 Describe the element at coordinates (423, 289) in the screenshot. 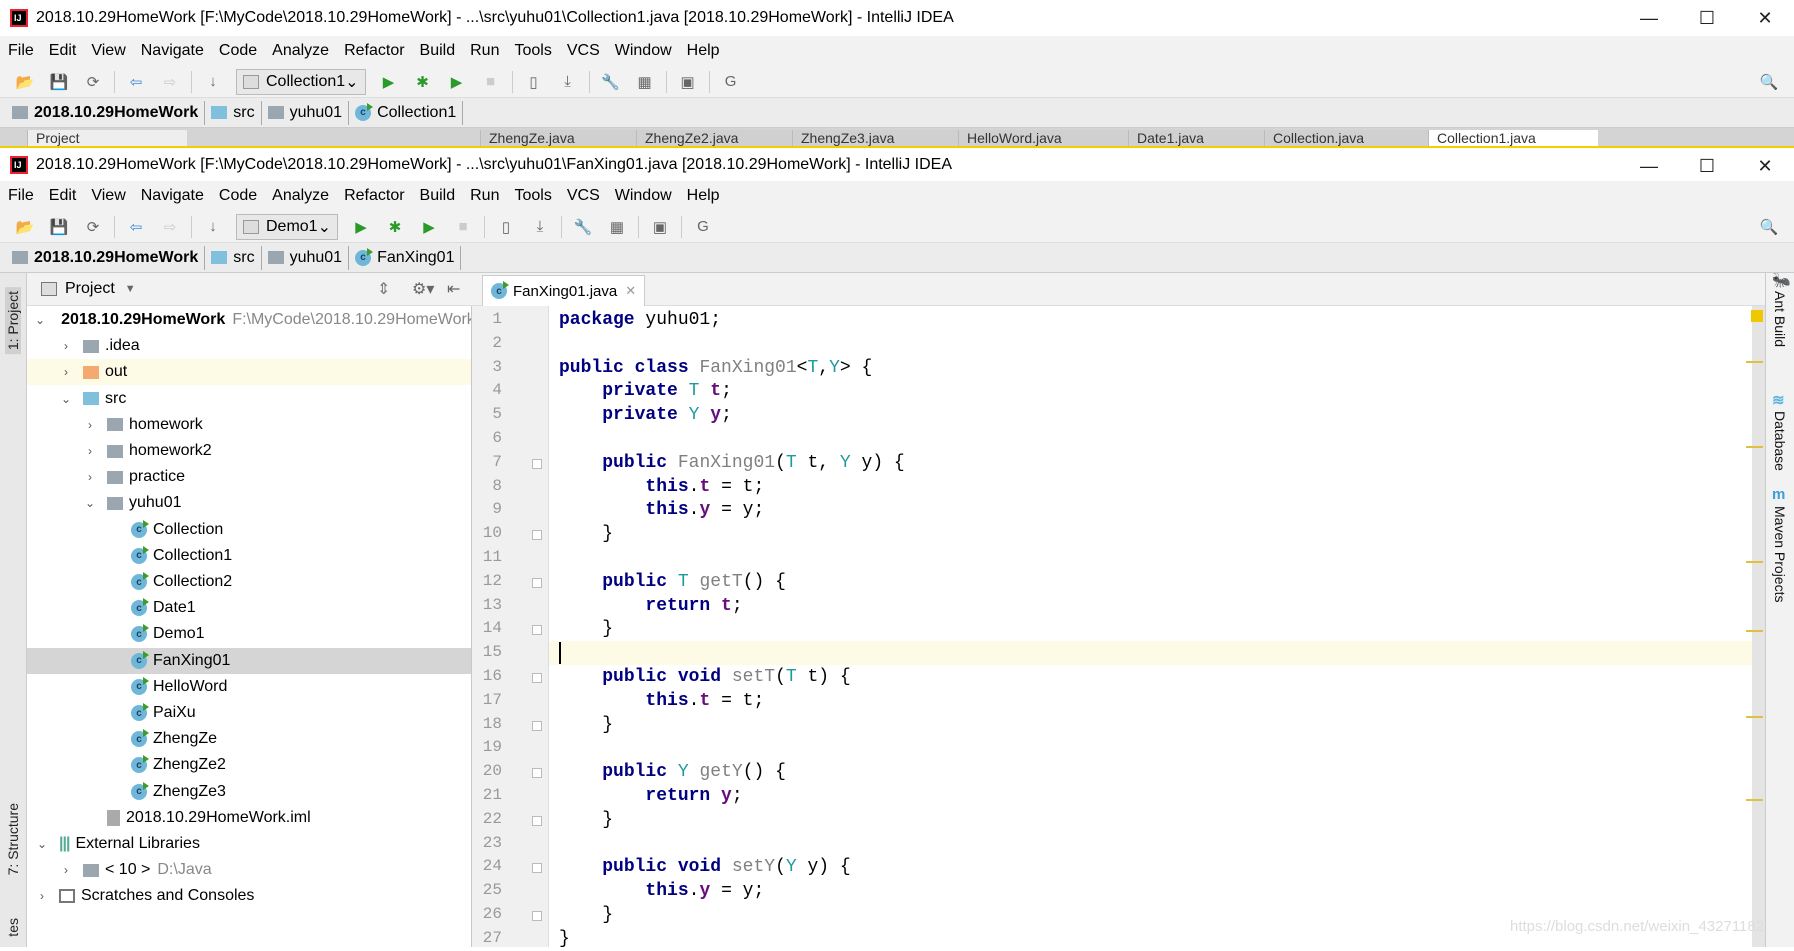

I see `gear-icon: ⚙▾` at that location.